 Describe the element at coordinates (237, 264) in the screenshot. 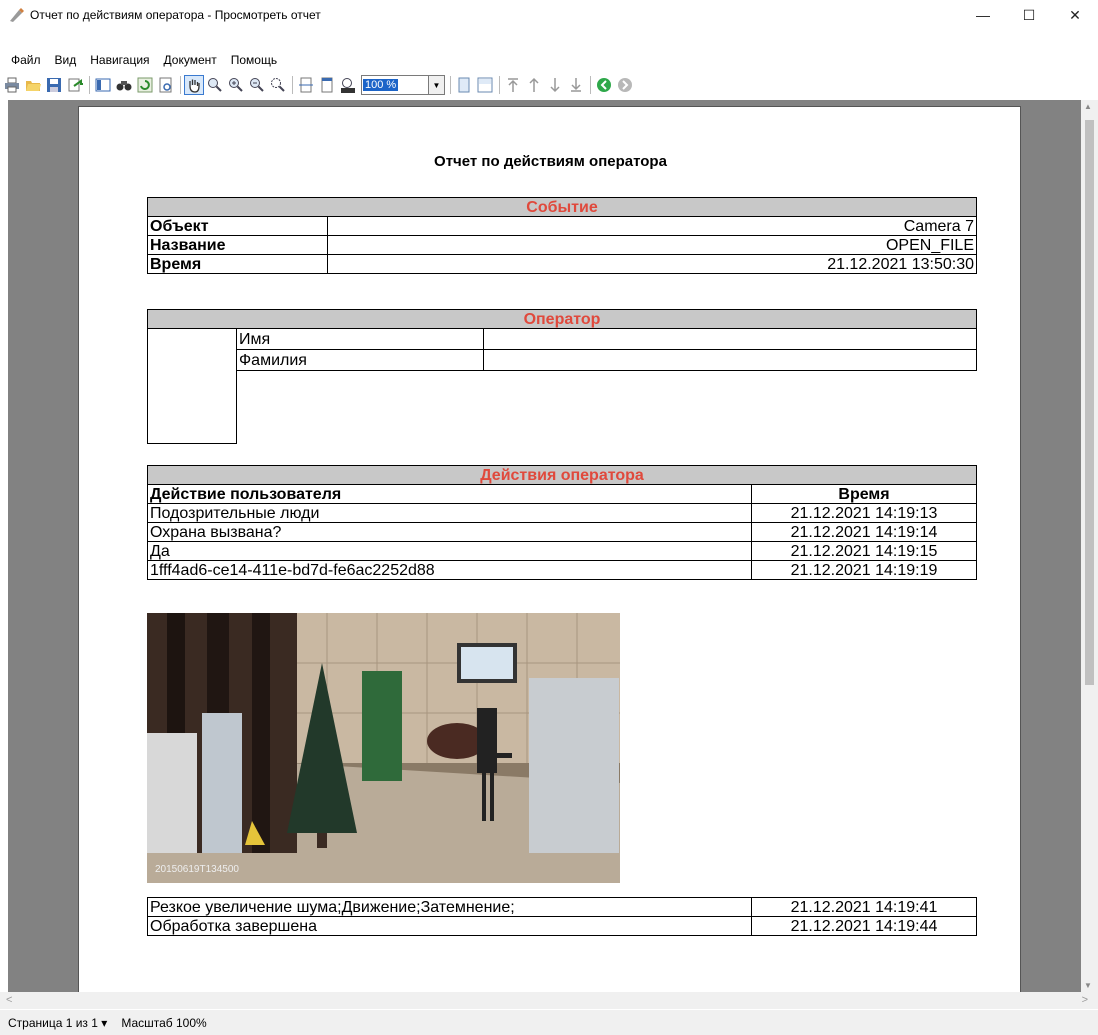

I see `event-label: Время` at that location.